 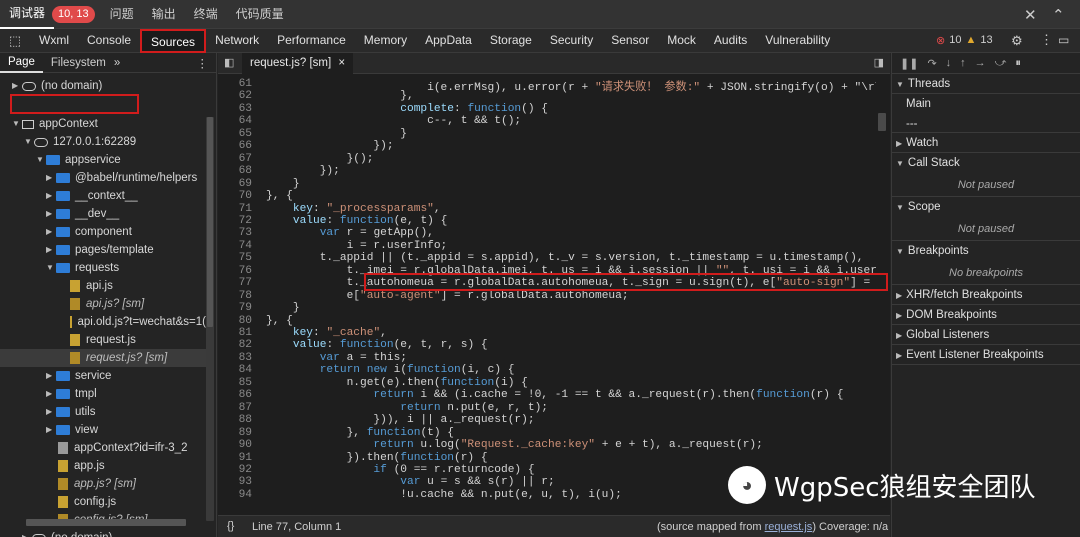 I want to click on gear-icon: ⚙, so click(x=1017, y=41).